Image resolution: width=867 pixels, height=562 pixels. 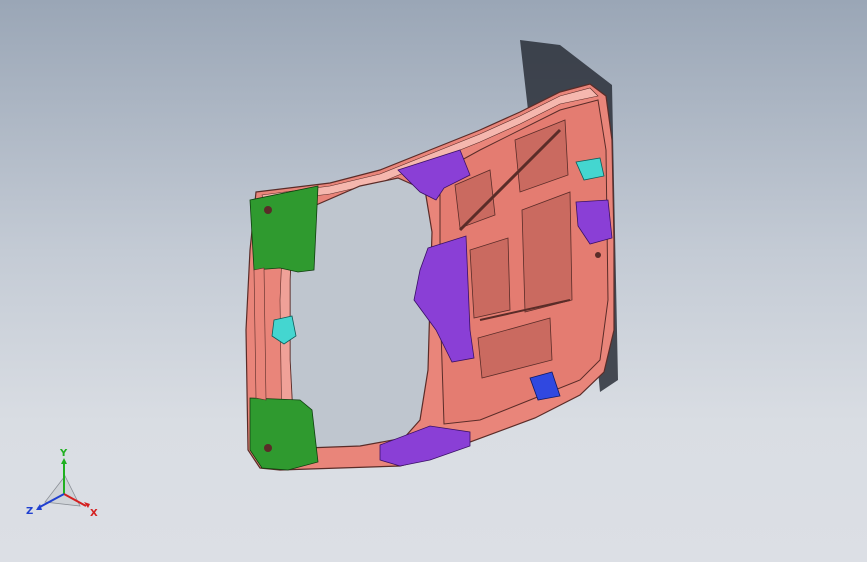 I want to click on axis-triad-icon: Y X Z, so click(x=65, y=486).